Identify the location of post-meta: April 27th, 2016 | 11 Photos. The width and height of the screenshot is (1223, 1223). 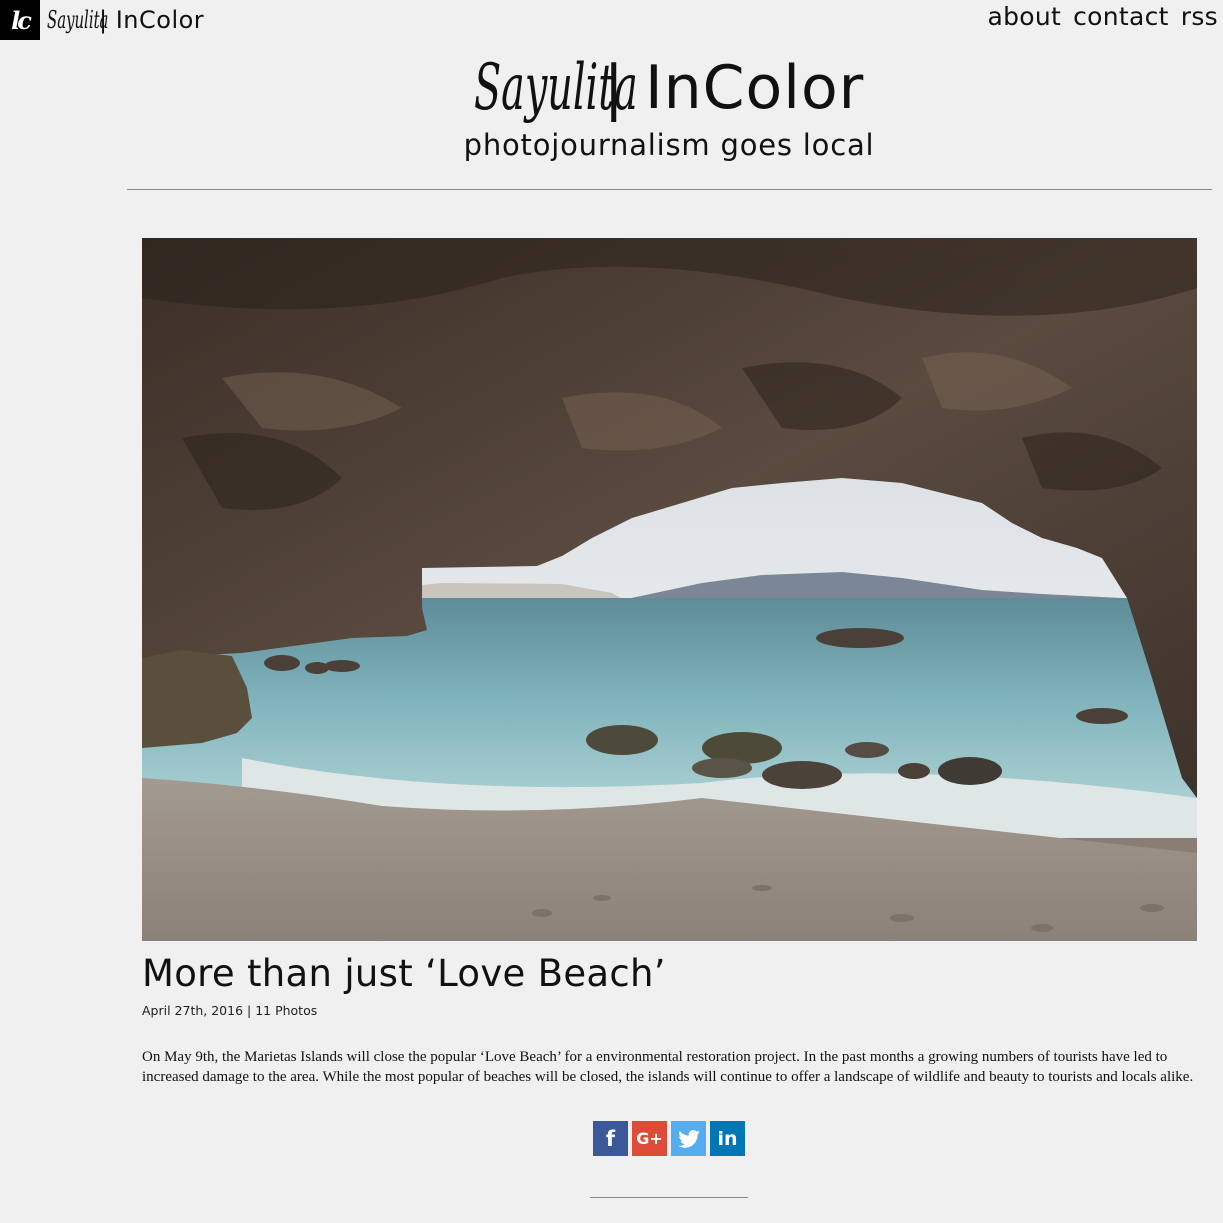
(230, 1010).